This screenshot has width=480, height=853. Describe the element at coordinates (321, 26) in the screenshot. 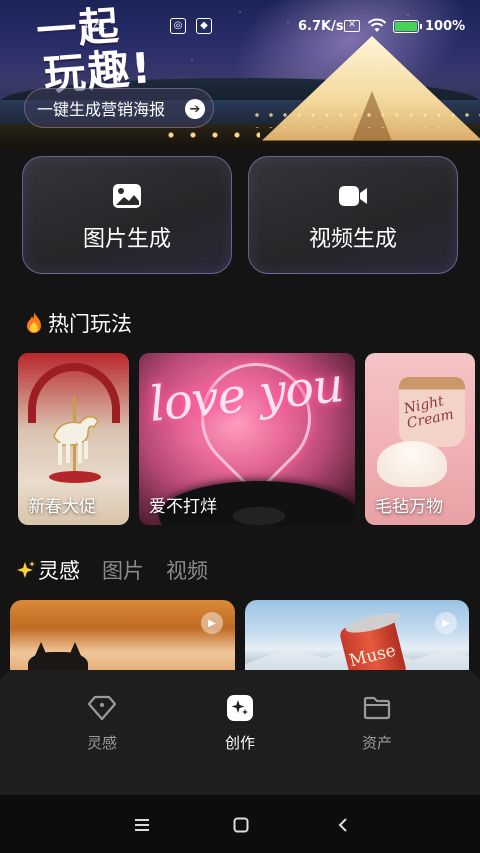

I see `network-speed: 6.7K/s` at that location.